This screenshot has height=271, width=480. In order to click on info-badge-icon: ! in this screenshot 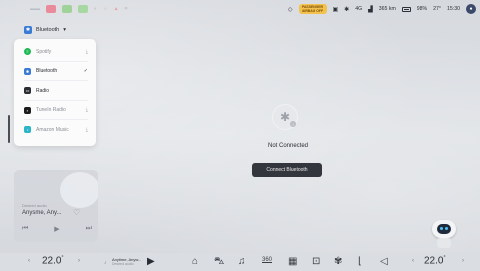, I will do `click(293, 124)`.